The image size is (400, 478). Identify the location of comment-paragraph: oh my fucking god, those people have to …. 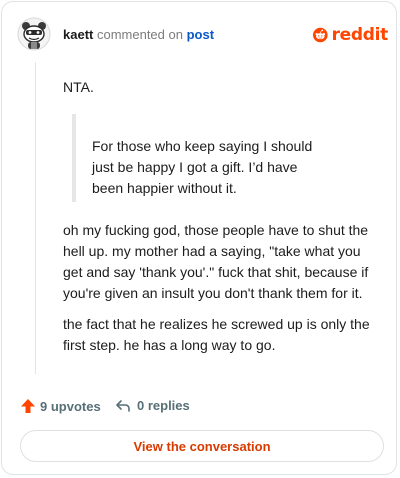
(216, 261).